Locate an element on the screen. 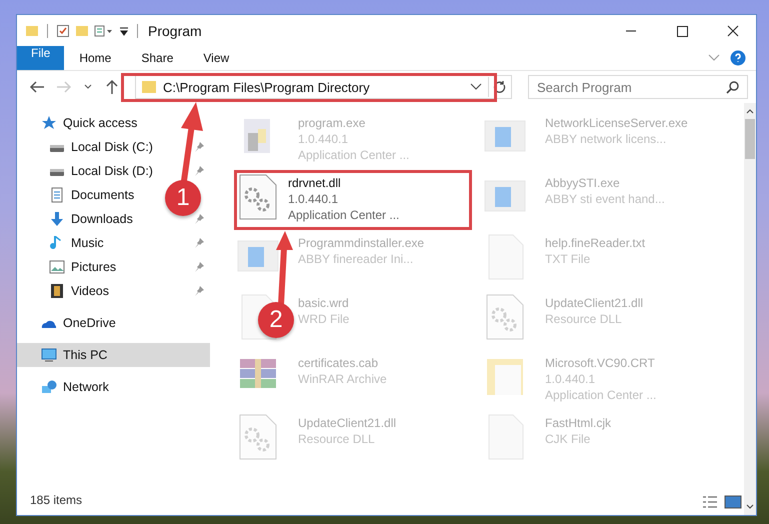 This screenshot has height=524, width=769. star-icon is located at coordinates (49, 123).